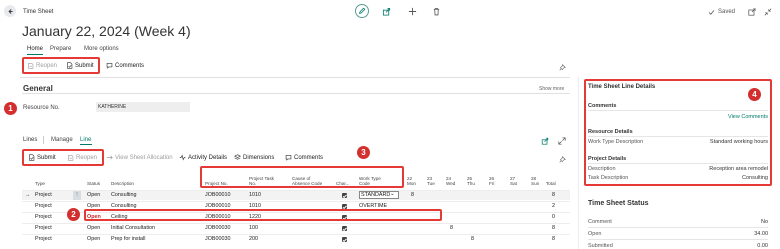  What do you see at coordinates (296, 239) in the screenshot?
I see `table-row: Project Open Prep for install JOB00030 200 8 8` at bounding box center [296, 239].